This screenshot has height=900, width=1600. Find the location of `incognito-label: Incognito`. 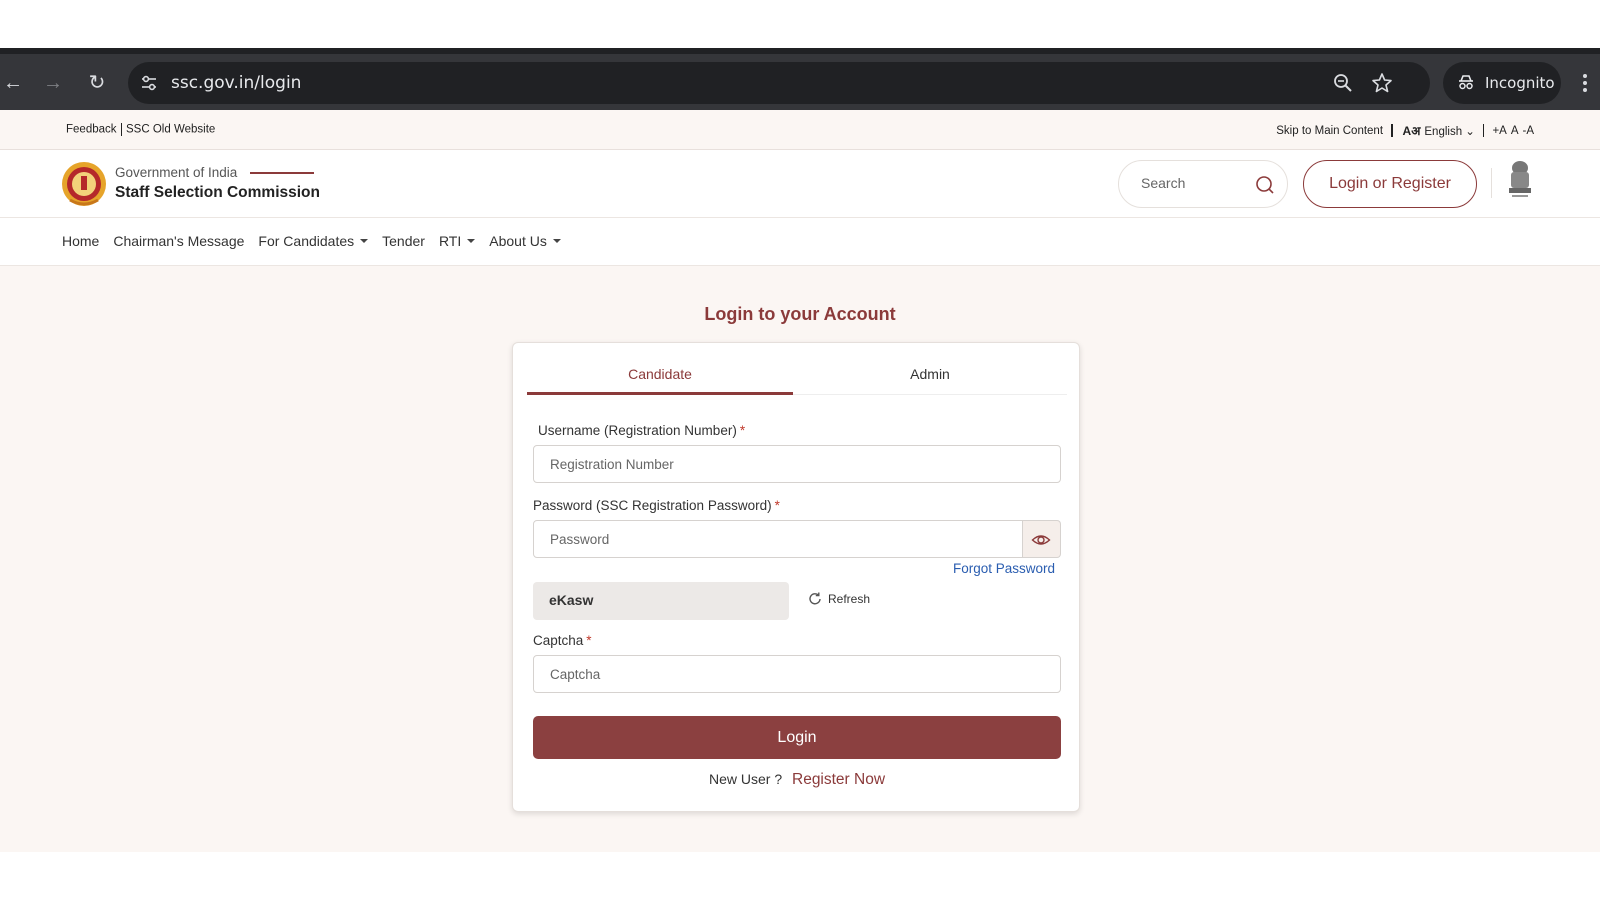

incognito-label: Incognito is located at coordinates (1520, 83).